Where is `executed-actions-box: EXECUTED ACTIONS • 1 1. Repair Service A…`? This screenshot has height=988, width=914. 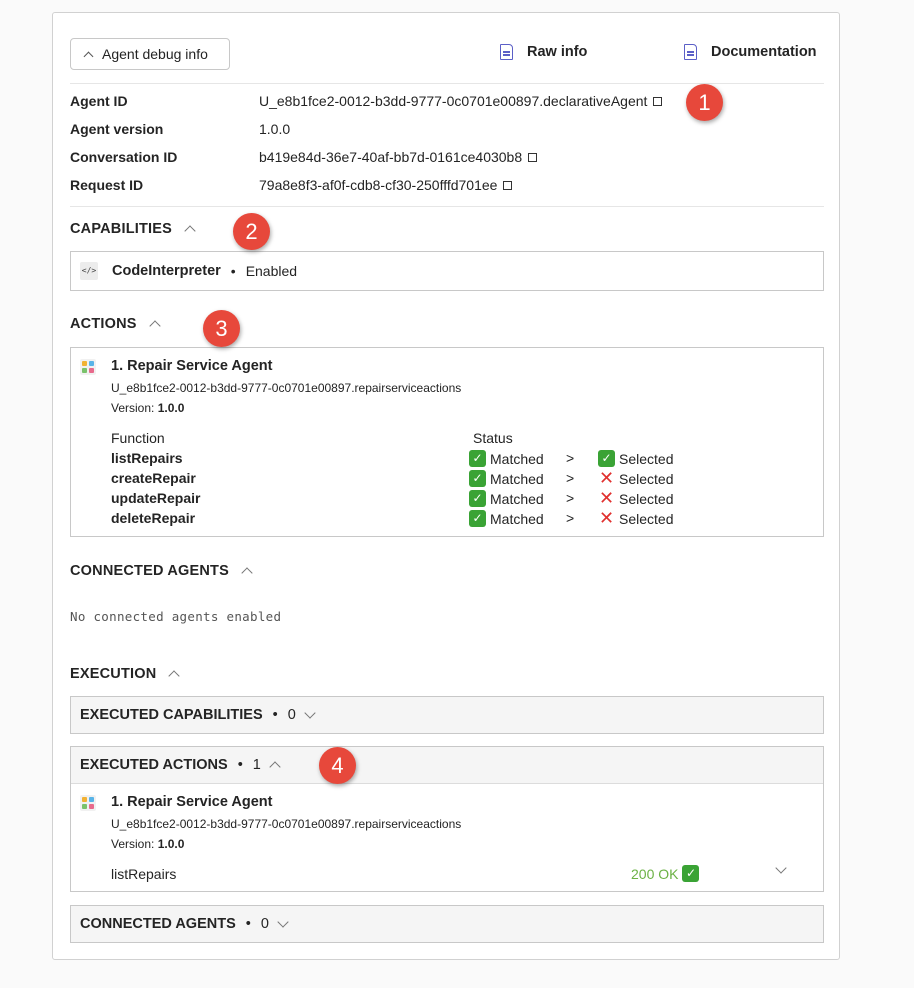 executed-actions-box: EXECUTED ACTIONS • 1 1. Repair Service A… is located at coordinates (447, 819).